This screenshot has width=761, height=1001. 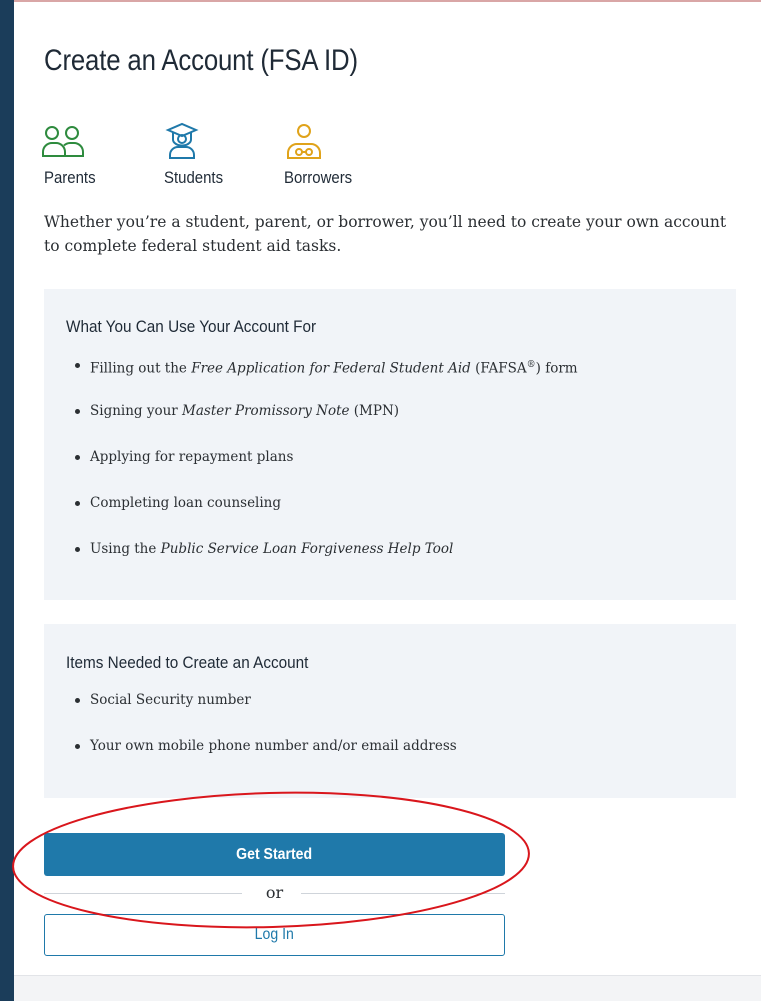 What do you see at coordinates (187, 662) in the screenshot?
I see `items-needed-heading: Items Needed to Create an Account` at bounding box center [187, 662].